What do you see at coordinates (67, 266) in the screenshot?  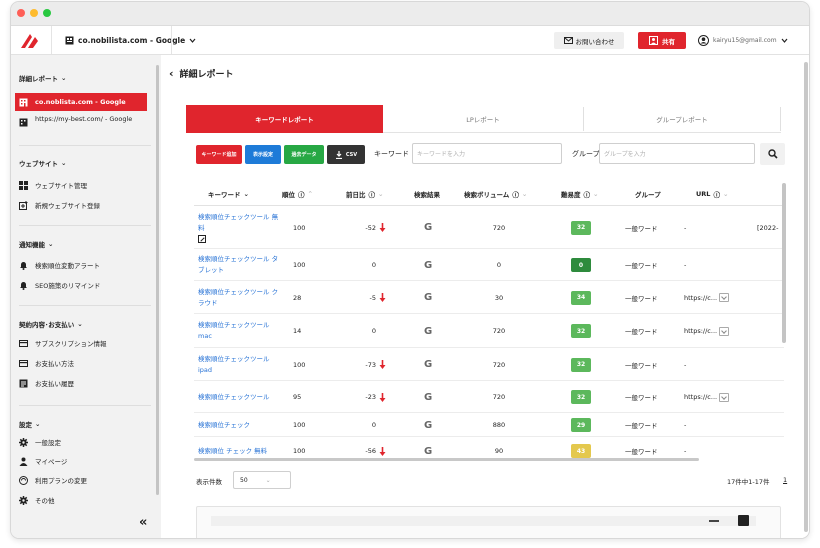 I see `sidebar-item-label: 検索順位変動アラート` at bounding box center [67, 266].